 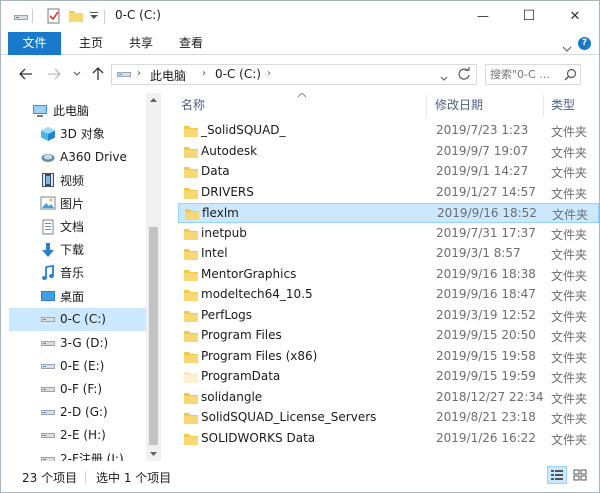 I want to click on scroll-up-icon, so click(x=153, y=100).